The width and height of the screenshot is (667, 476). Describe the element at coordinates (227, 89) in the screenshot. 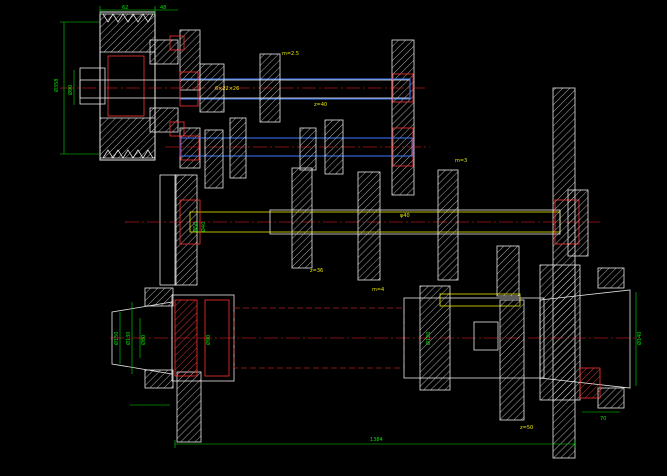

I see `spline-label: 6×22×26` at that location.